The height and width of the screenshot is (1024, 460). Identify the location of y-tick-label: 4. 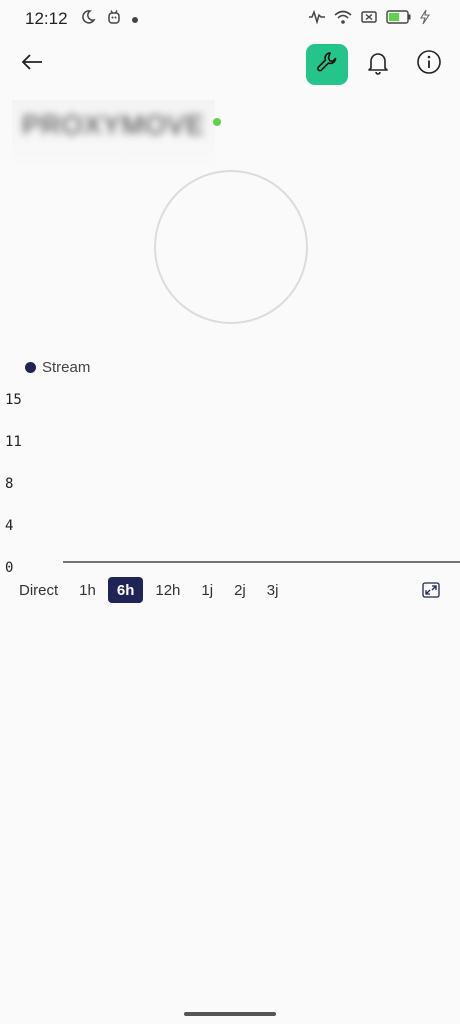
(9, 526).